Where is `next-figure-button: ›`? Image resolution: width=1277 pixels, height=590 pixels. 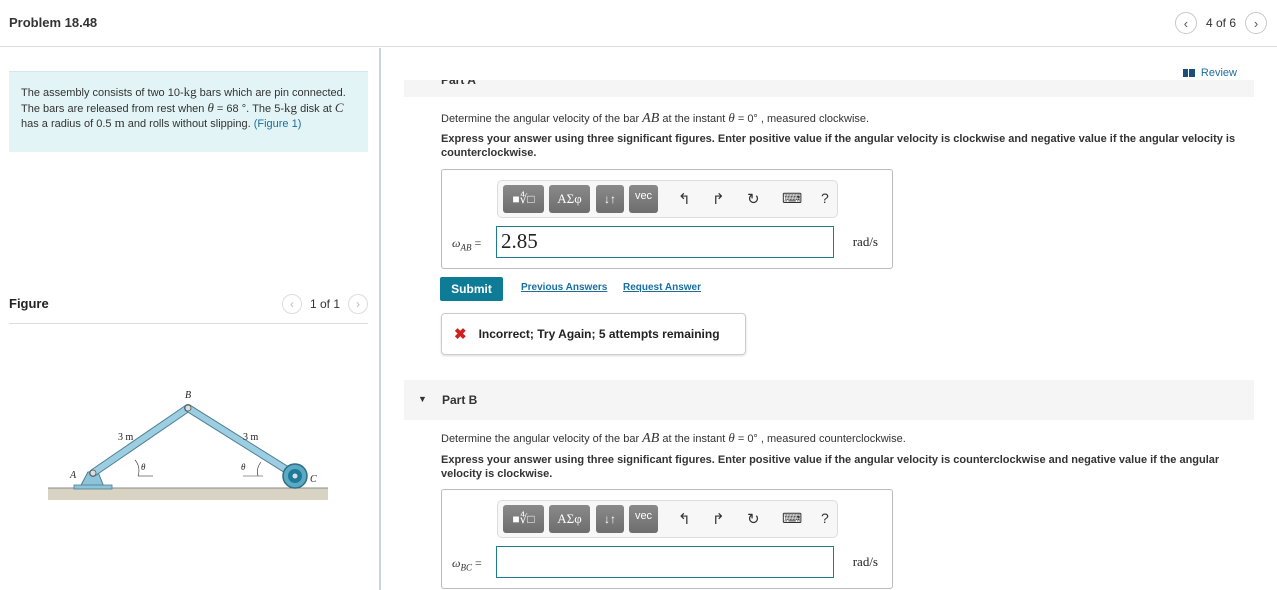 next-figure-button: › is located at coordinates (358, 304).